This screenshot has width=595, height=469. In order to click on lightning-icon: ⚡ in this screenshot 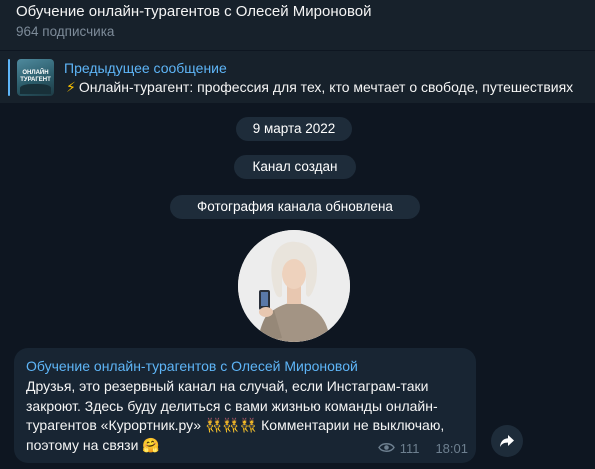, I will do `click(71, 87)`.